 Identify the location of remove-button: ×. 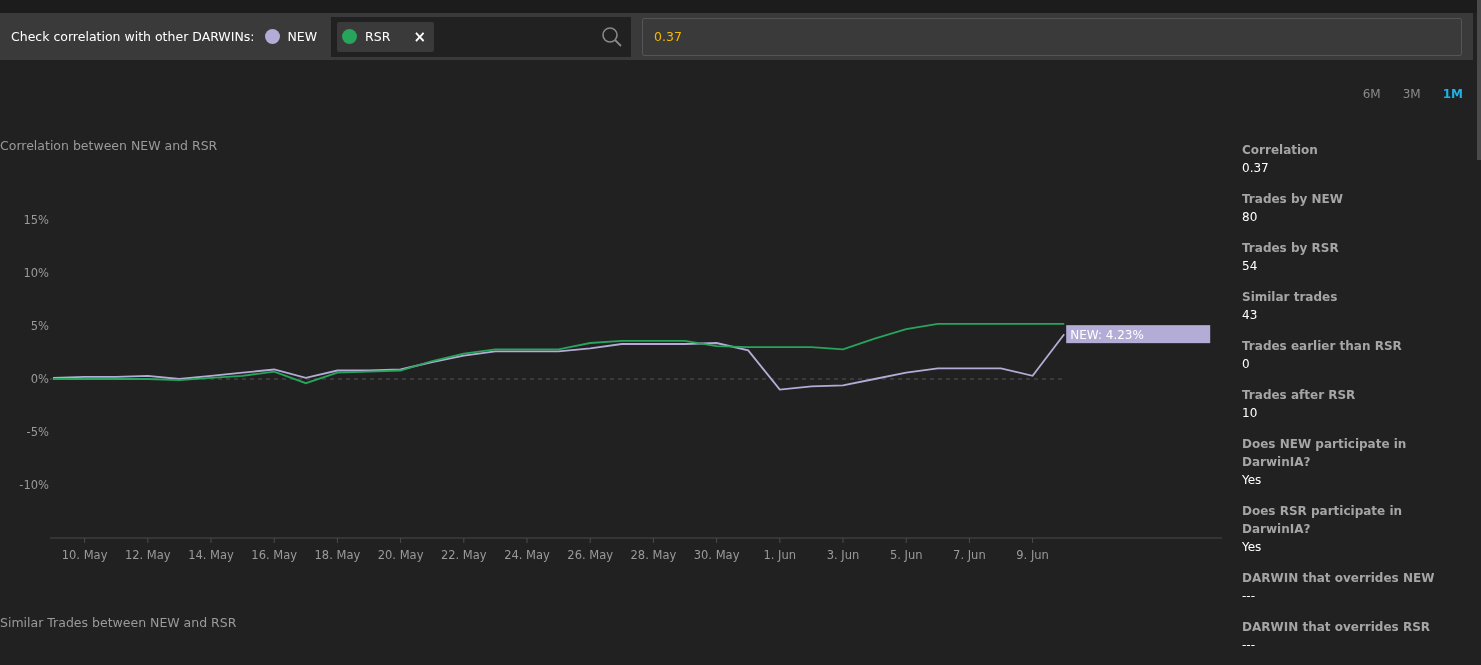
(420, 36).